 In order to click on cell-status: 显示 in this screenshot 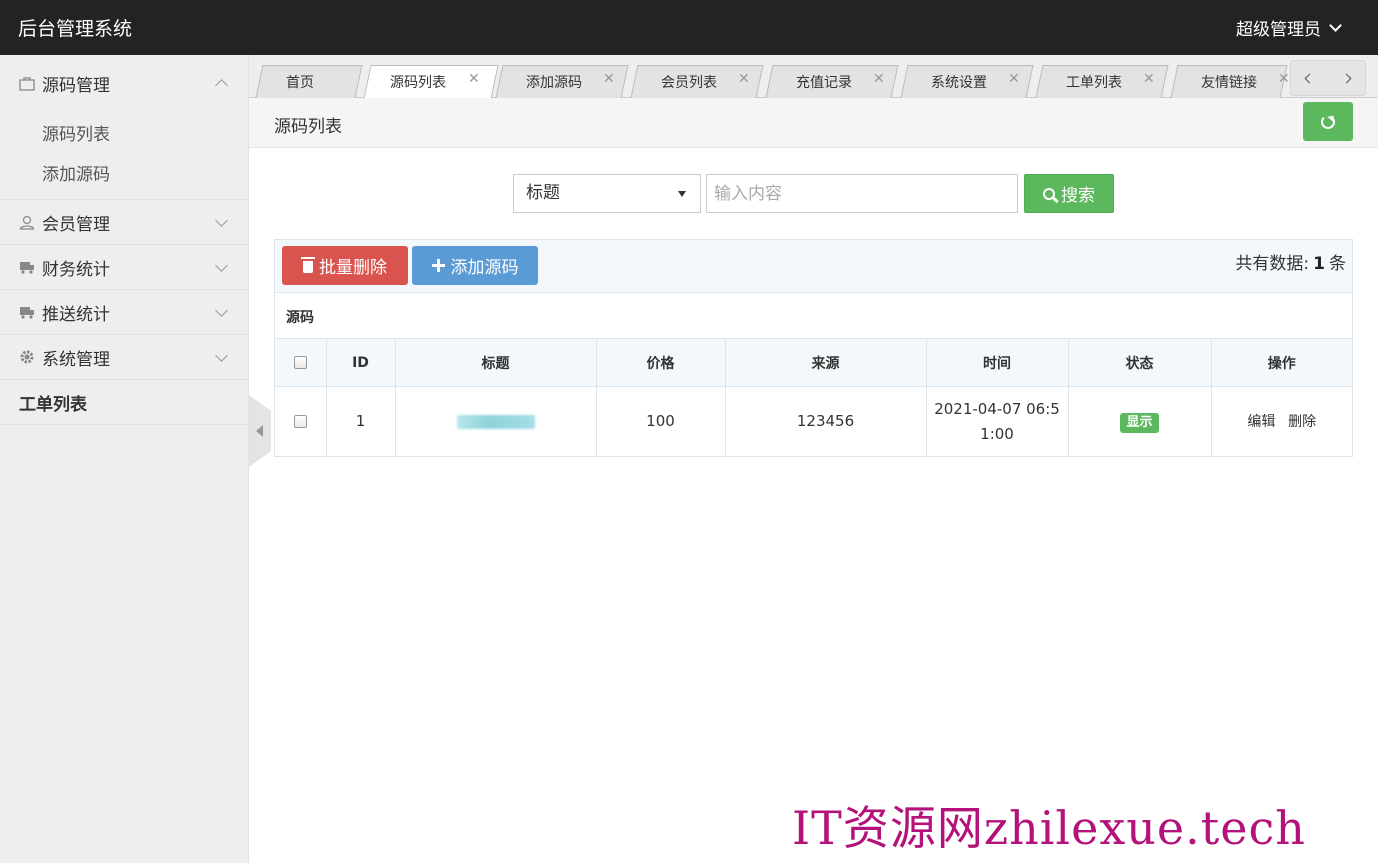, I will do `click(1140, 421)`.